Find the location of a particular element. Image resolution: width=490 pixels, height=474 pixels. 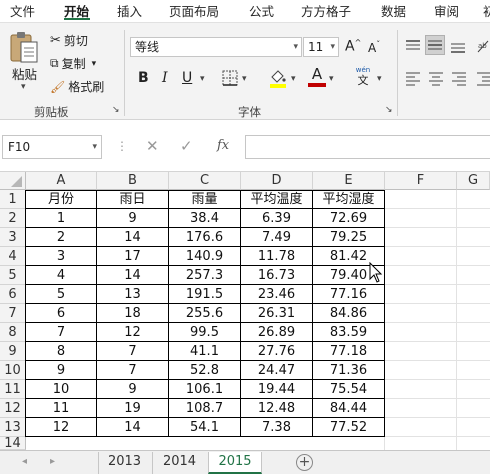

paste-dropdown-icon: ▾ is located at coordinates (23, 87).